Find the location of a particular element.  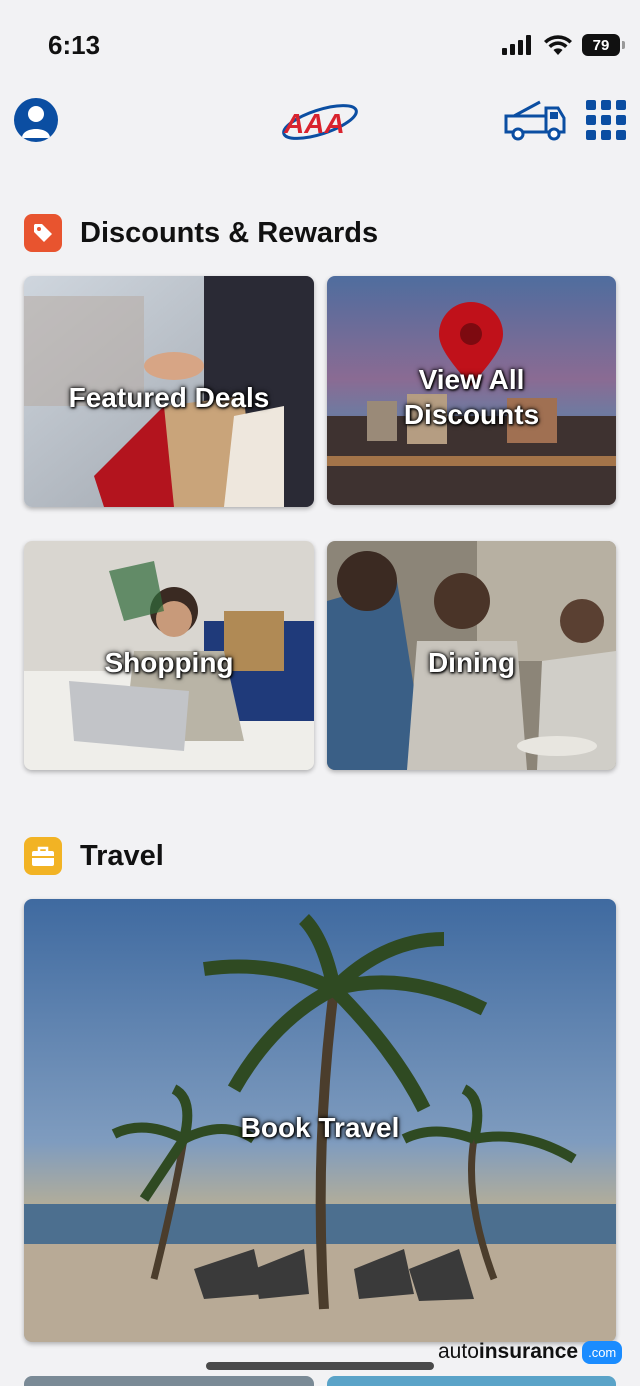

tow-truck-icon is located at coordinates (535, 120).